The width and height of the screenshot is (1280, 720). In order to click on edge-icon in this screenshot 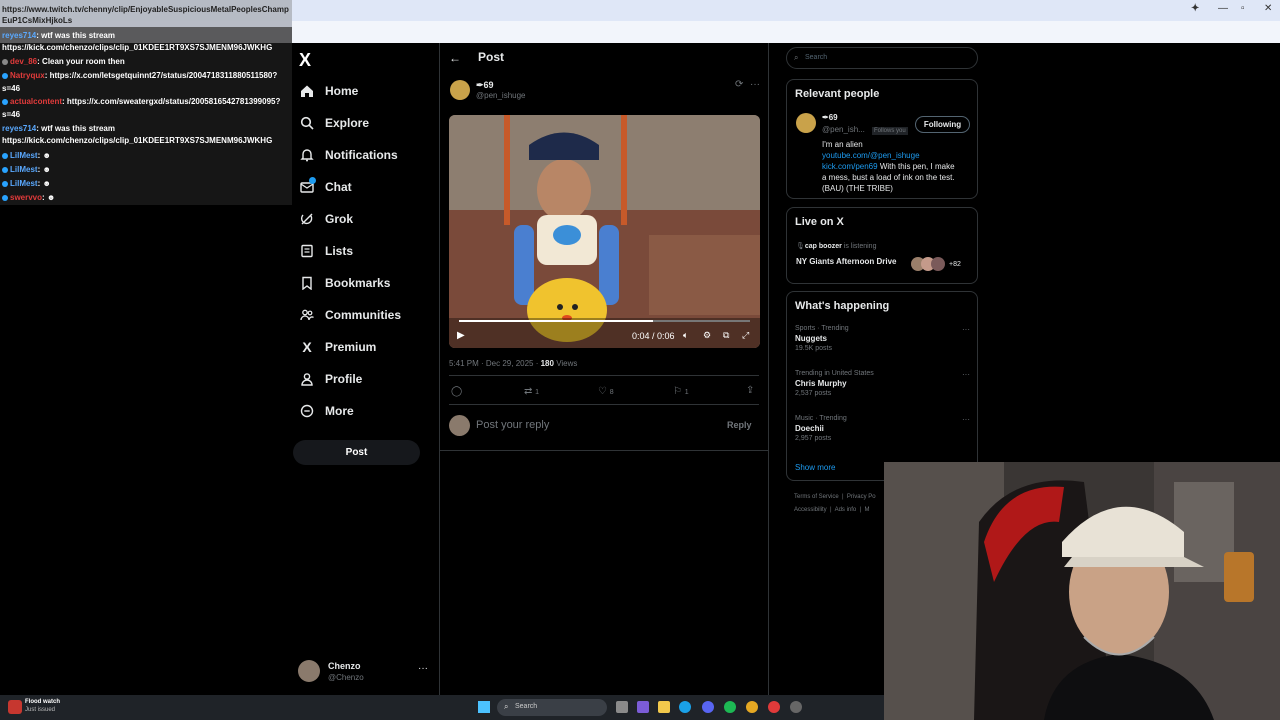, I will do `click(685, 707)`.